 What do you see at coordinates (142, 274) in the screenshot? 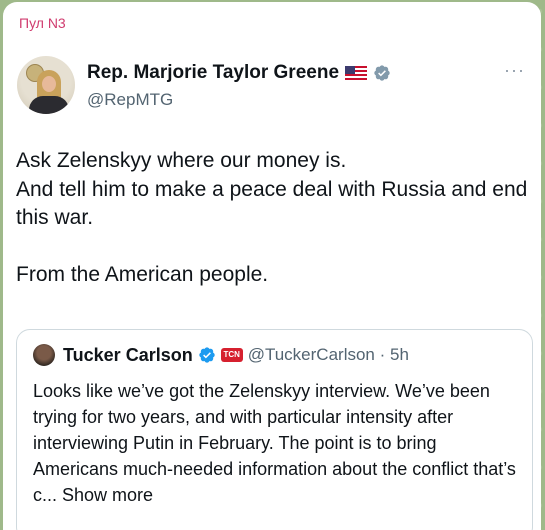
I see `tweet-line: From the American people.` at bounding box center [142, 274].